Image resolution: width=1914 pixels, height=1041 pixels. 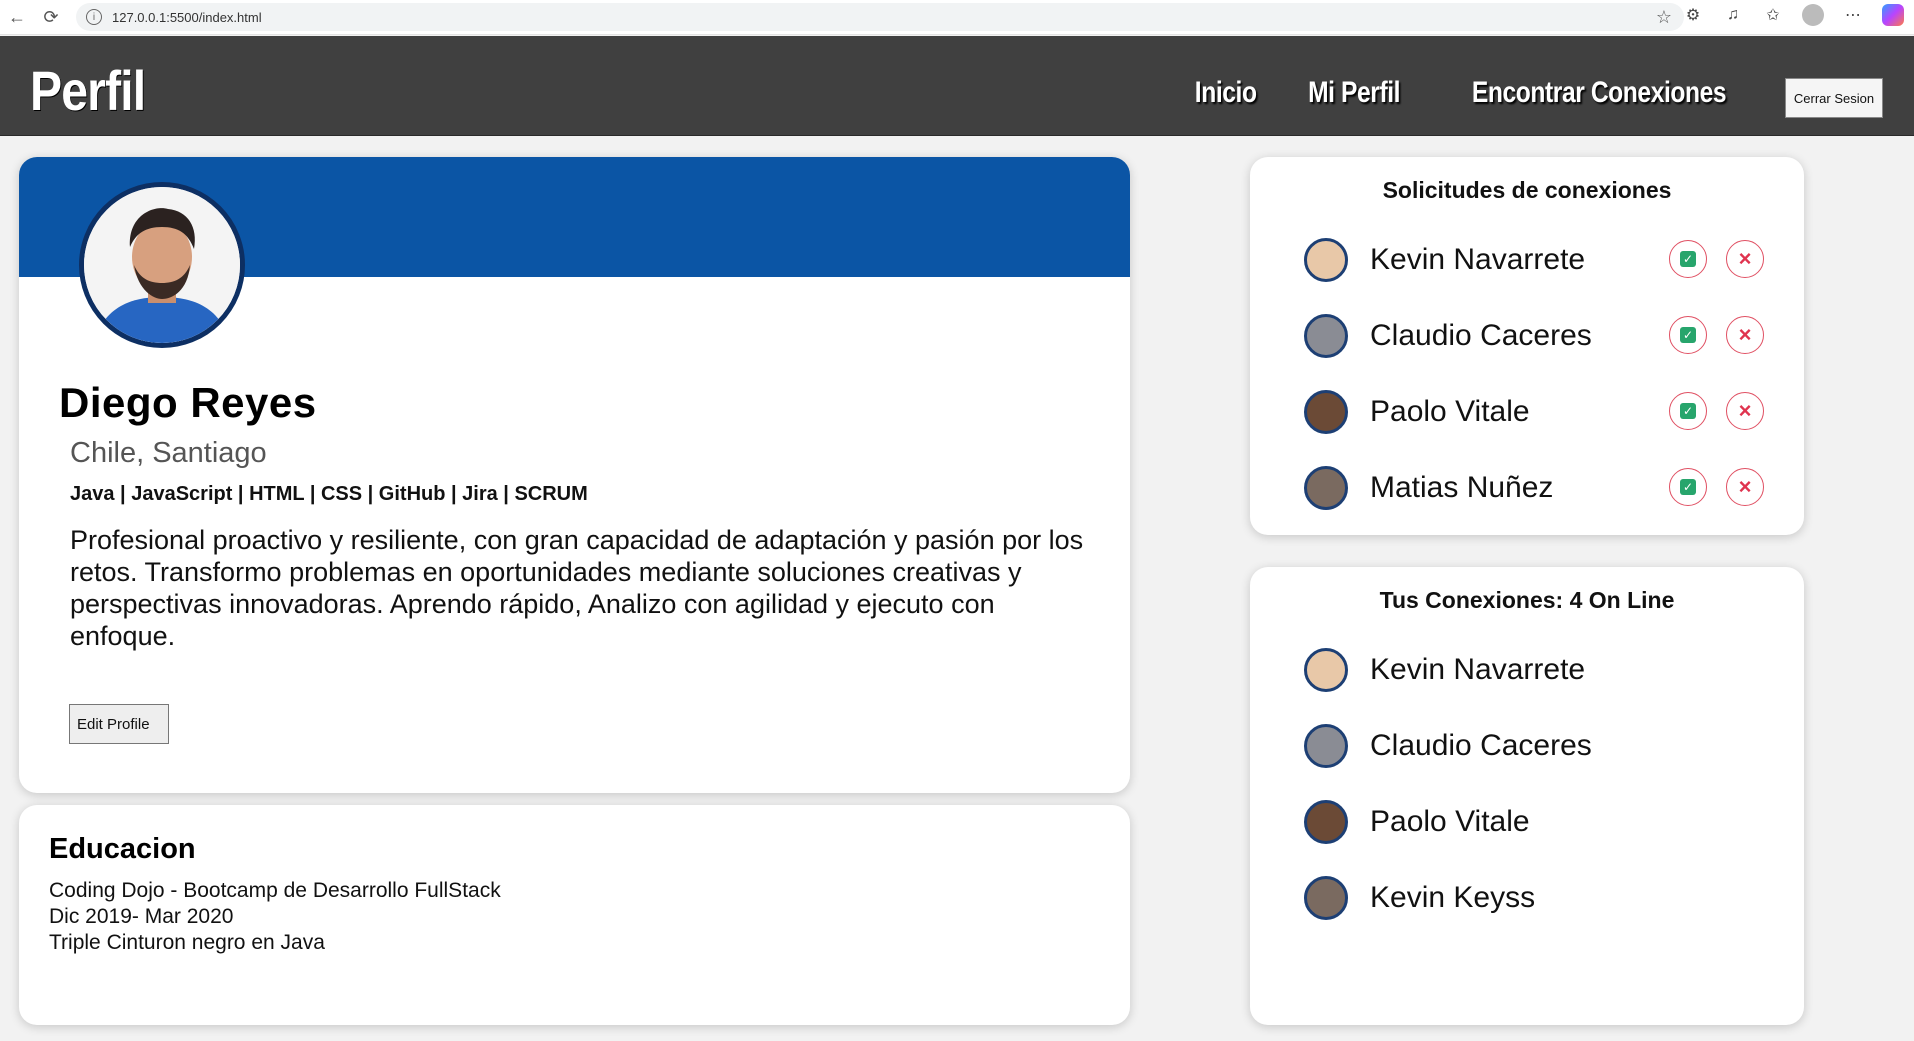 What do you see at coordinates (1599, 93) in the screenshot?
I see `nav-encontrar-conexiones: Encontrar Conexiones` at bounding box center [1599, 93].